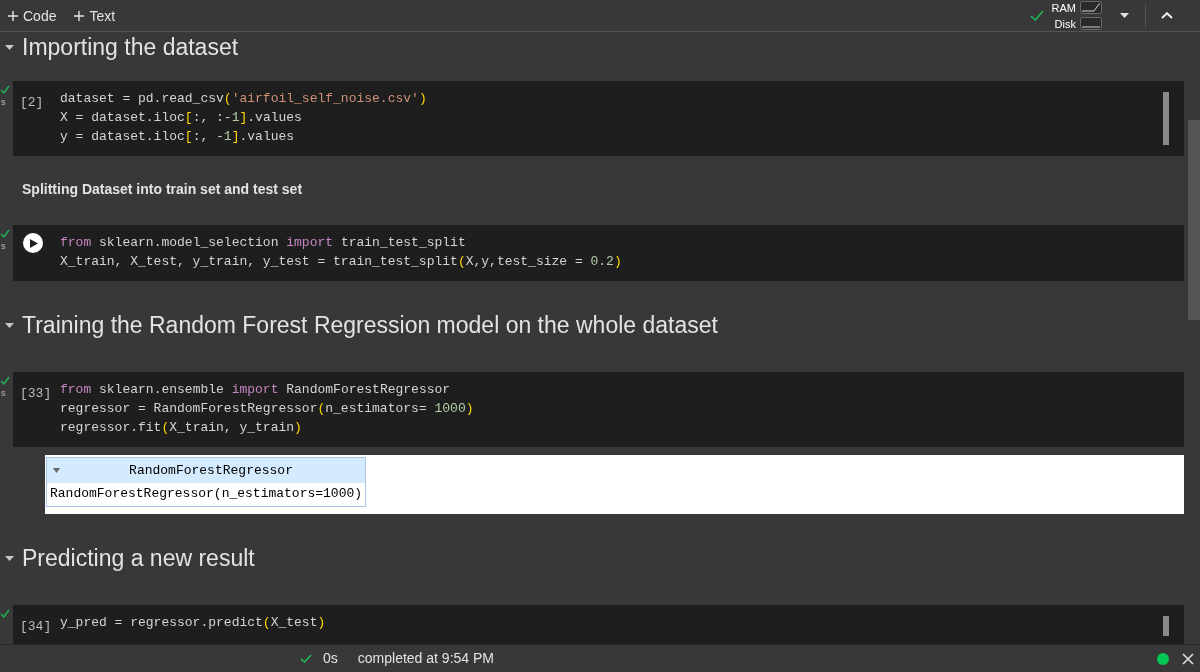  Describe the element at coordinates (162, 189) in the screenshot. I see `markdown-text: Splitting Dataset into train set and test set` at that location.